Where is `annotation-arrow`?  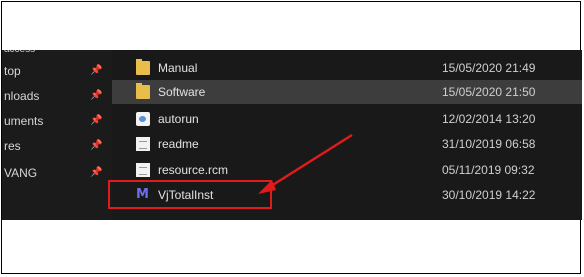 annotation-arrow is located at coordinates (305, 163).